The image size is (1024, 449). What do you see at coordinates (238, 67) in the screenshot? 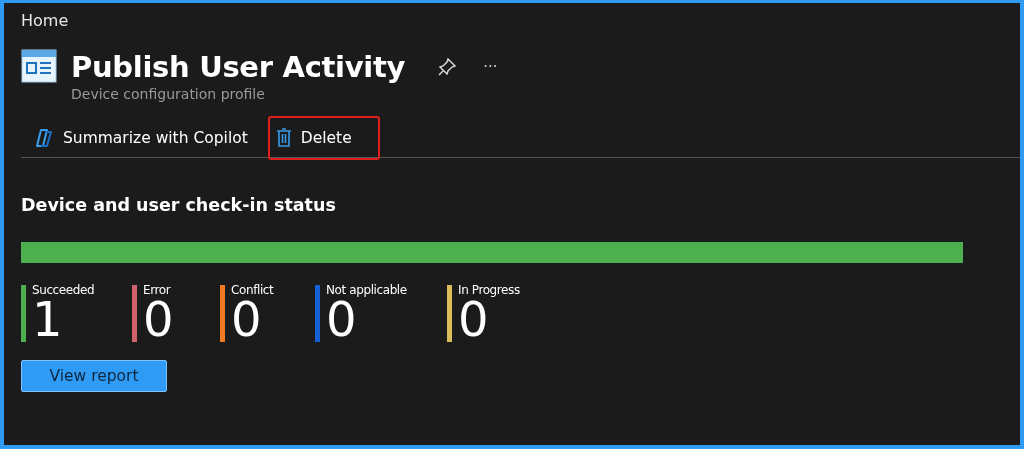
I see `page-title: Publish User Activity` at bounding box center [238, 67].